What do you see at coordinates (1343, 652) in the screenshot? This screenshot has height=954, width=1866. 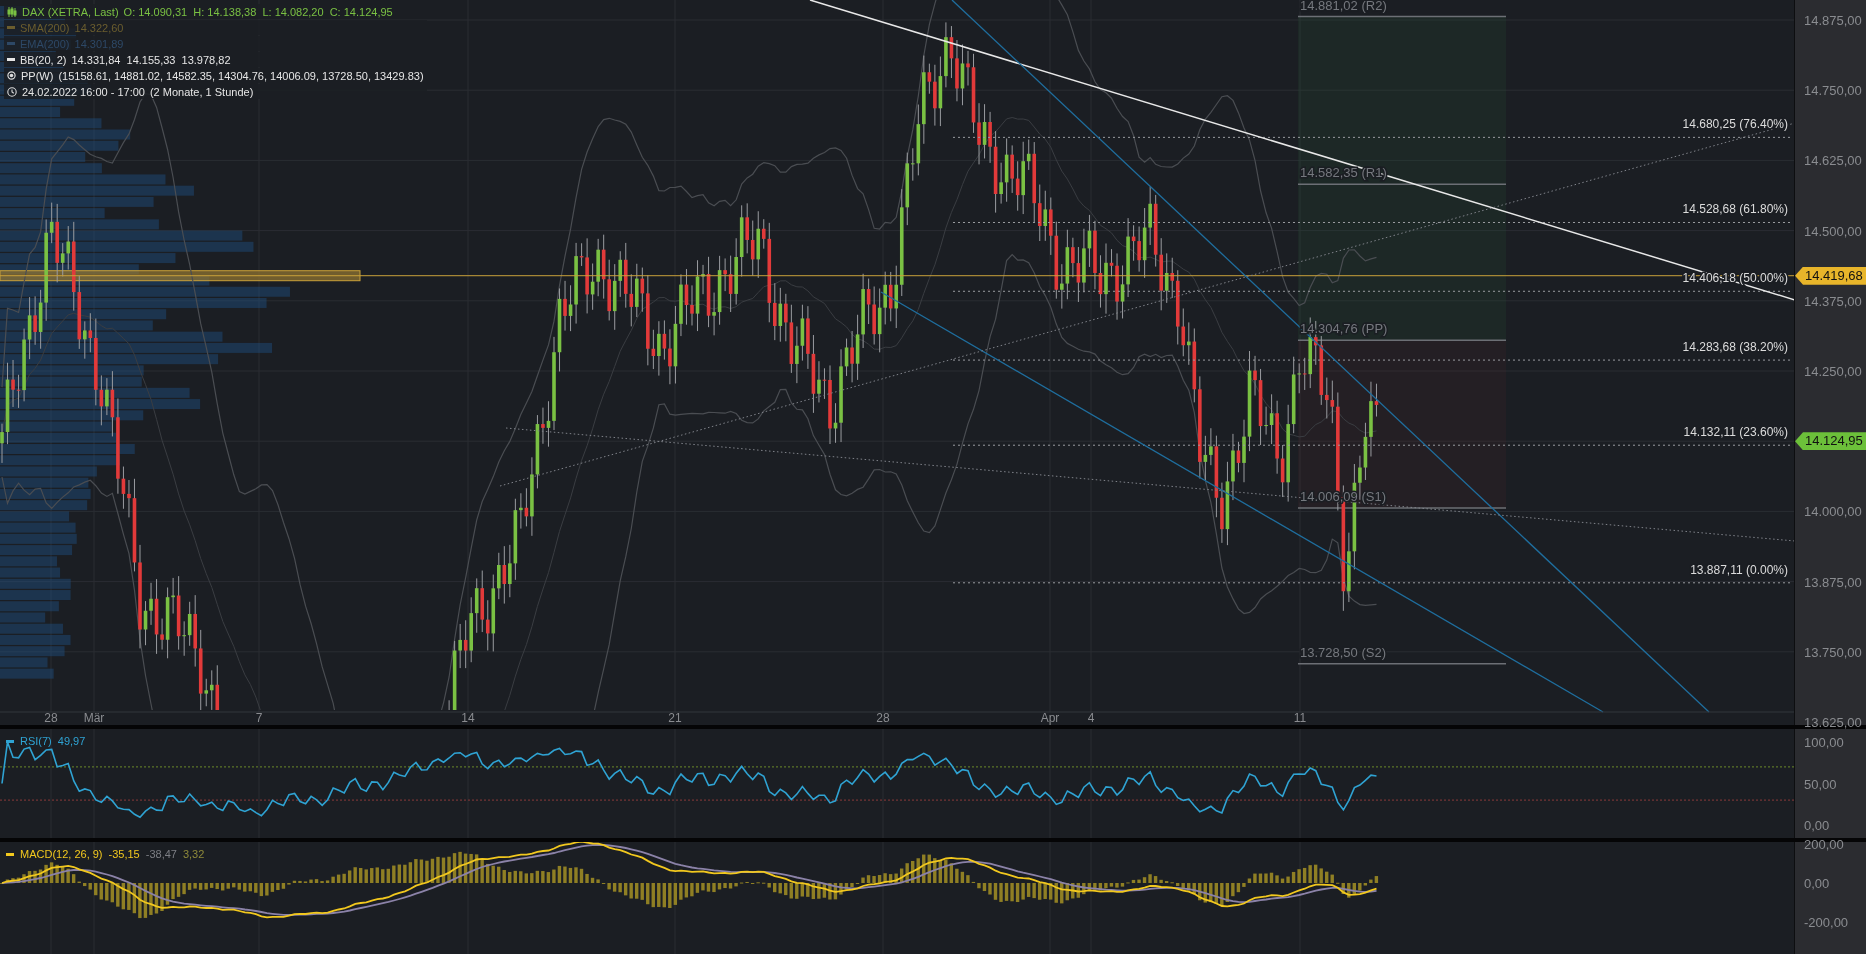 I see `pivot-label: 13.728,50 (S2)` at bounding box center [1343, 652].